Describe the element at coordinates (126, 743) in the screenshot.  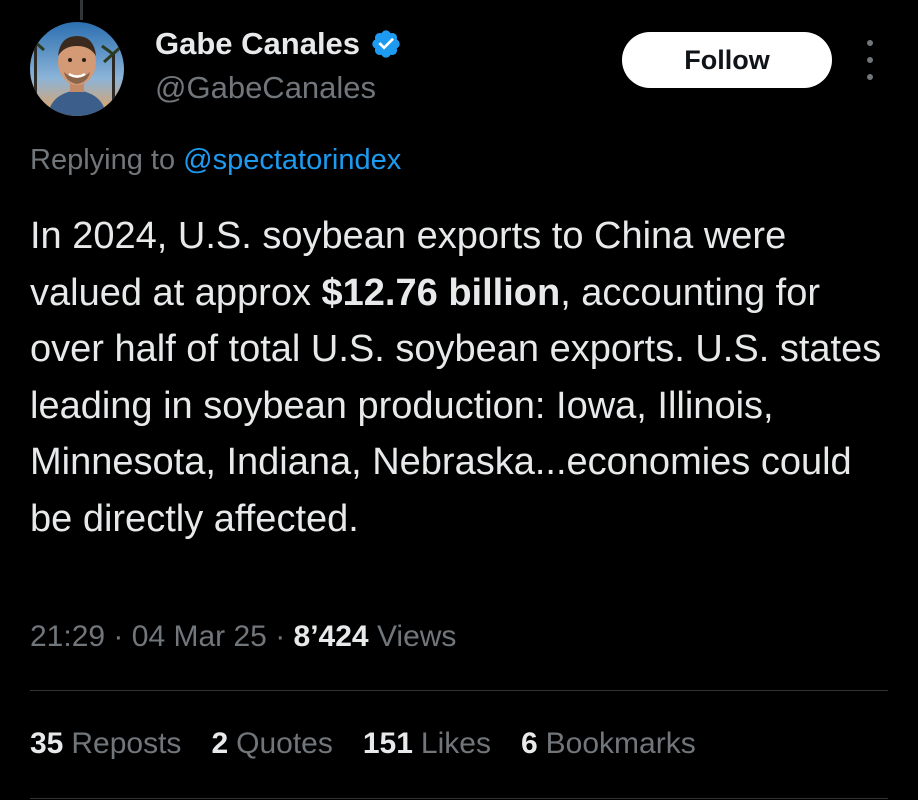
I see `reposts-label: Reposts` at that location.